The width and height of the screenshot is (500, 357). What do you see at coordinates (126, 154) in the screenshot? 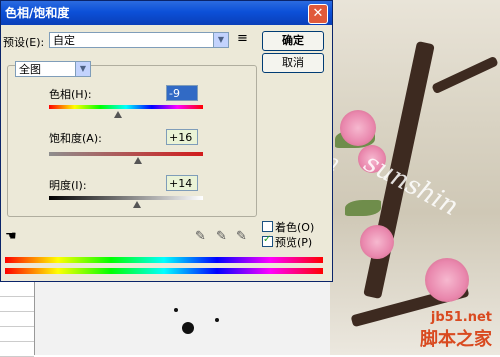
I see `saturation-slider-track` at bounding box center [126, 154].